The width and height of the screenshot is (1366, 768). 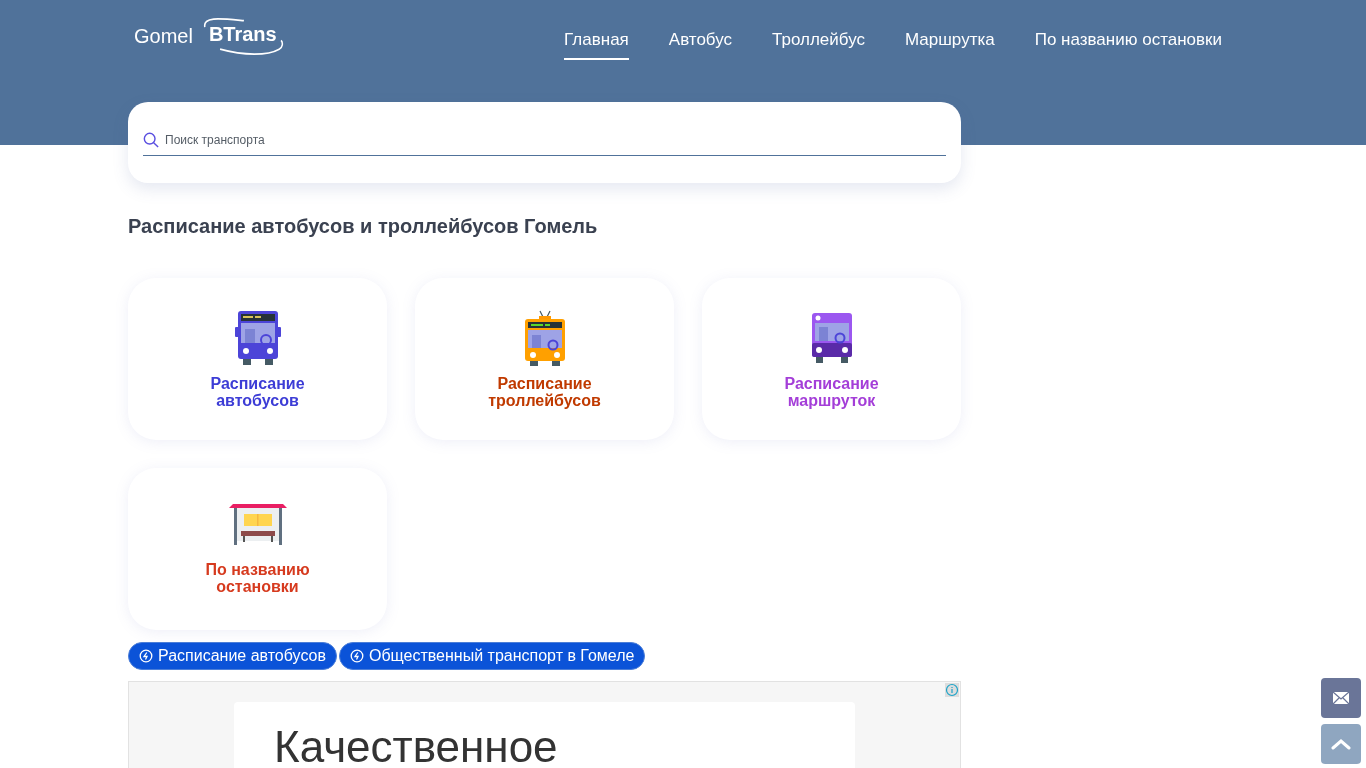 What do you see at coordinates (492, 656) in the screenshot?
I see `tag-link: Общественный транспорт в Гомеле` at bounding box center [492, 656].